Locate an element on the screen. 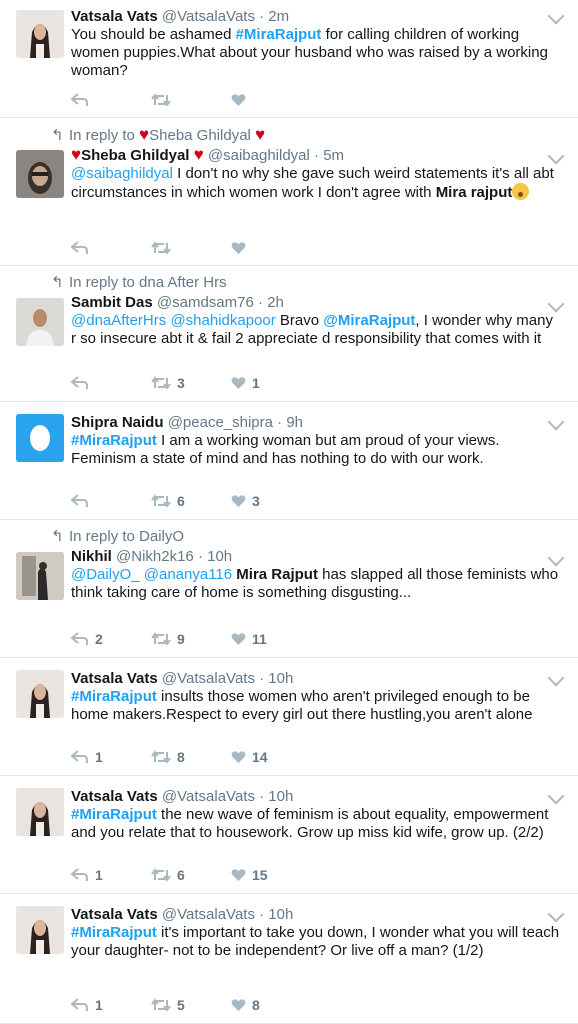 The image size is (578, 1024). mention-link: @dnaAfterHrs is located at coordinates (118, 320).